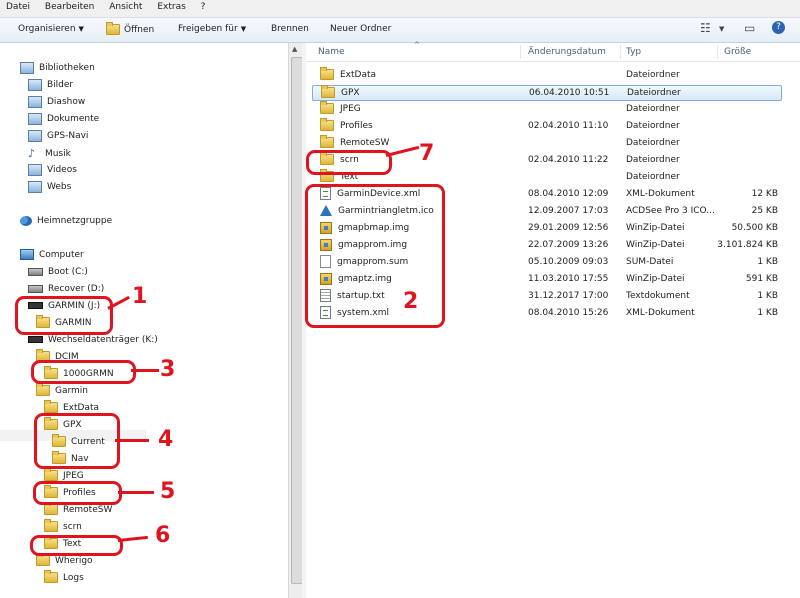 Image resolution: width=800 pixels, height=598 pixels. What do you see at coordinates (568, 245) in the screenshot?
I see `file-date: 22.07.2009 13:26` at bounding box center [568, 245].